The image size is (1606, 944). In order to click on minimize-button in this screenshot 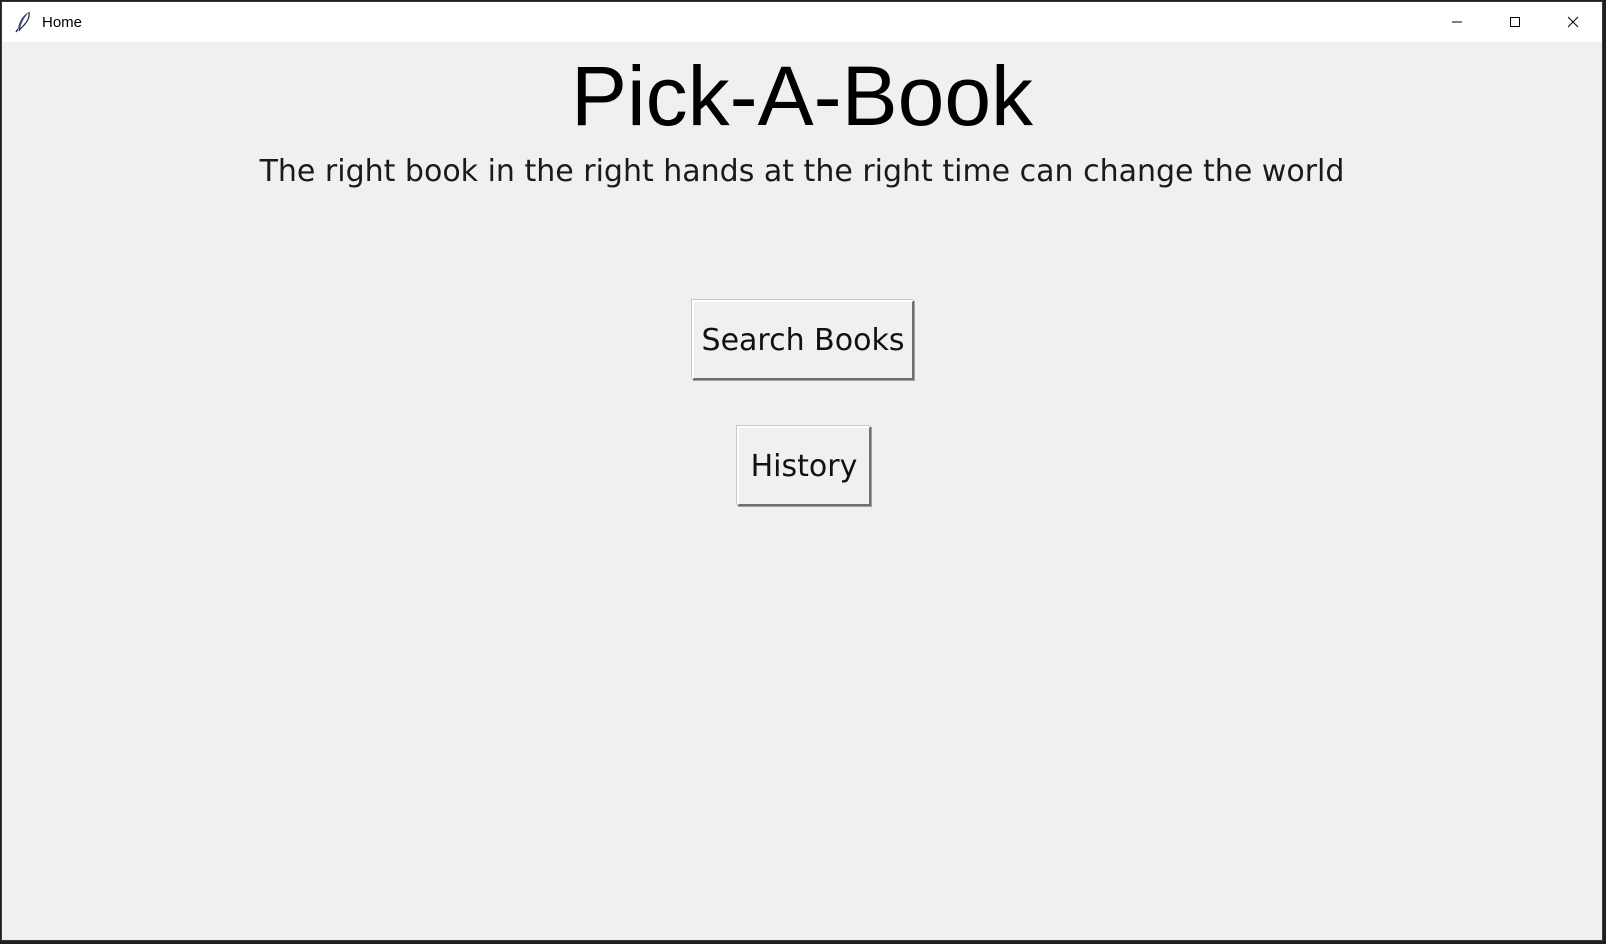, I will do `click(1457, 22)`.